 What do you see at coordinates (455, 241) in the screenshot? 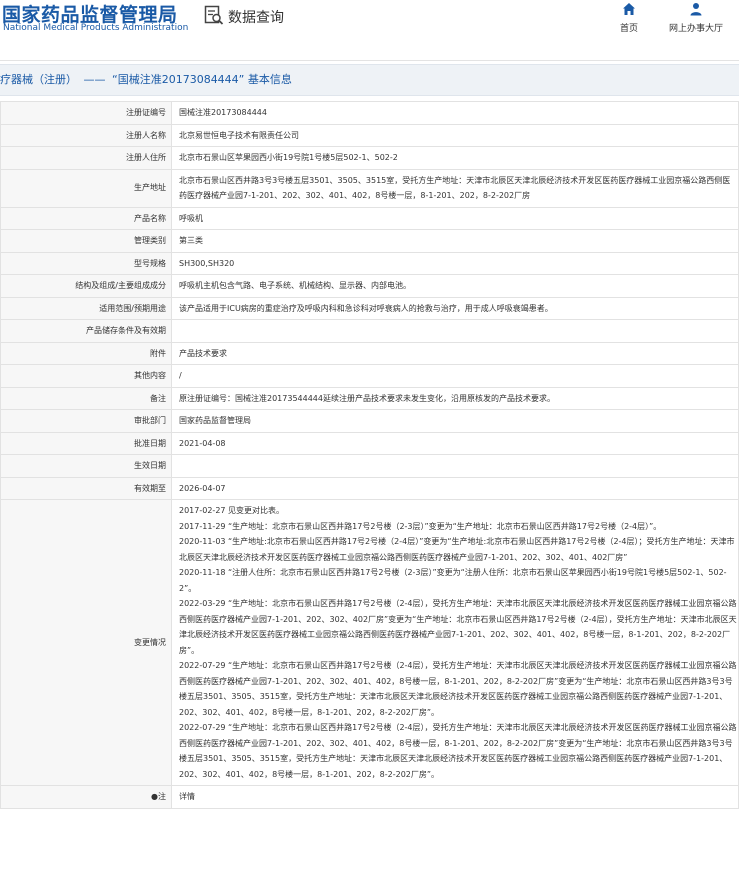
I see `field-value: 第三类` at bounding box center [455, 241].